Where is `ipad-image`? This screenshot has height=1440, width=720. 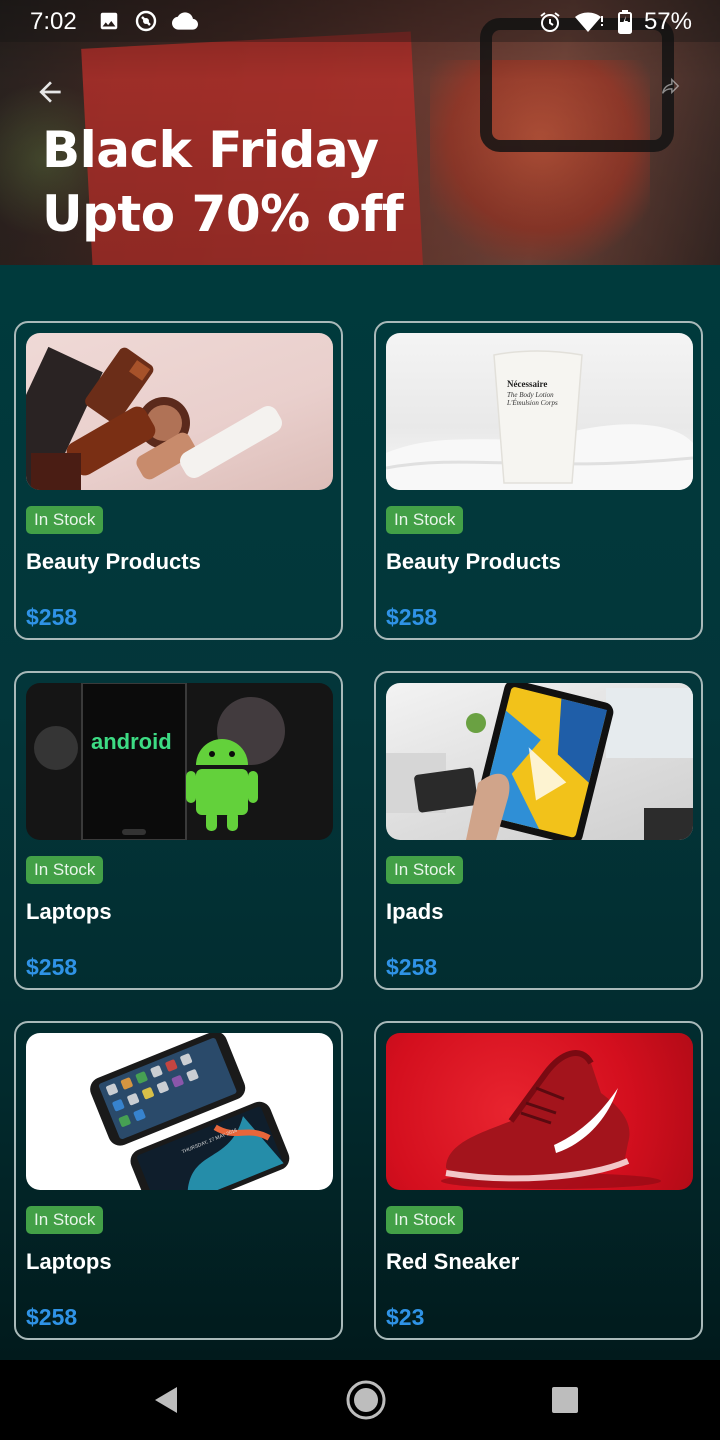
ipad-image is located at coordinates (539, 761).